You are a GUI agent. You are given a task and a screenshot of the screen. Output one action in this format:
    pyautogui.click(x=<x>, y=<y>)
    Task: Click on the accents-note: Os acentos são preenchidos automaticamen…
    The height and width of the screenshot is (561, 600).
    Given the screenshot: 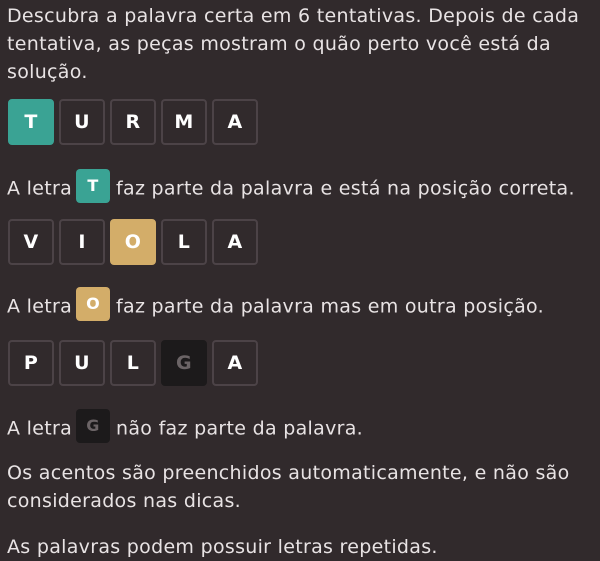 What is the action you would take?
    pyautogui.click(x=288, y=487)
    